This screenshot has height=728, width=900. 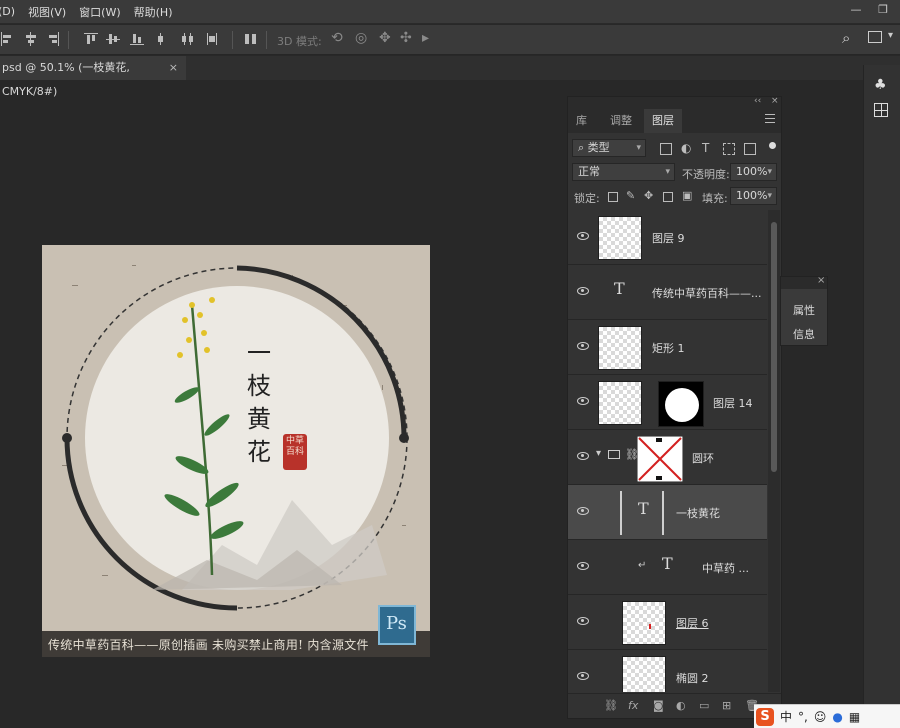 I want to click on layer-row: 图层 14, so click(x=667, y=402).